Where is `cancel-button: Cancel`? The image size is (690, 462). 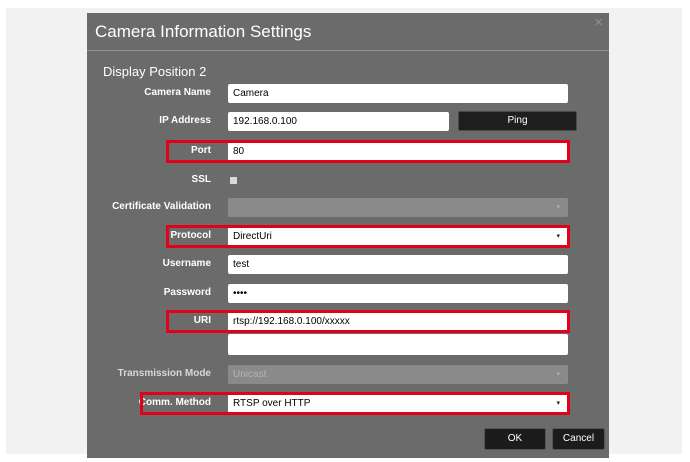
cancel-button: Cancel is located at coordinates (578, 439).